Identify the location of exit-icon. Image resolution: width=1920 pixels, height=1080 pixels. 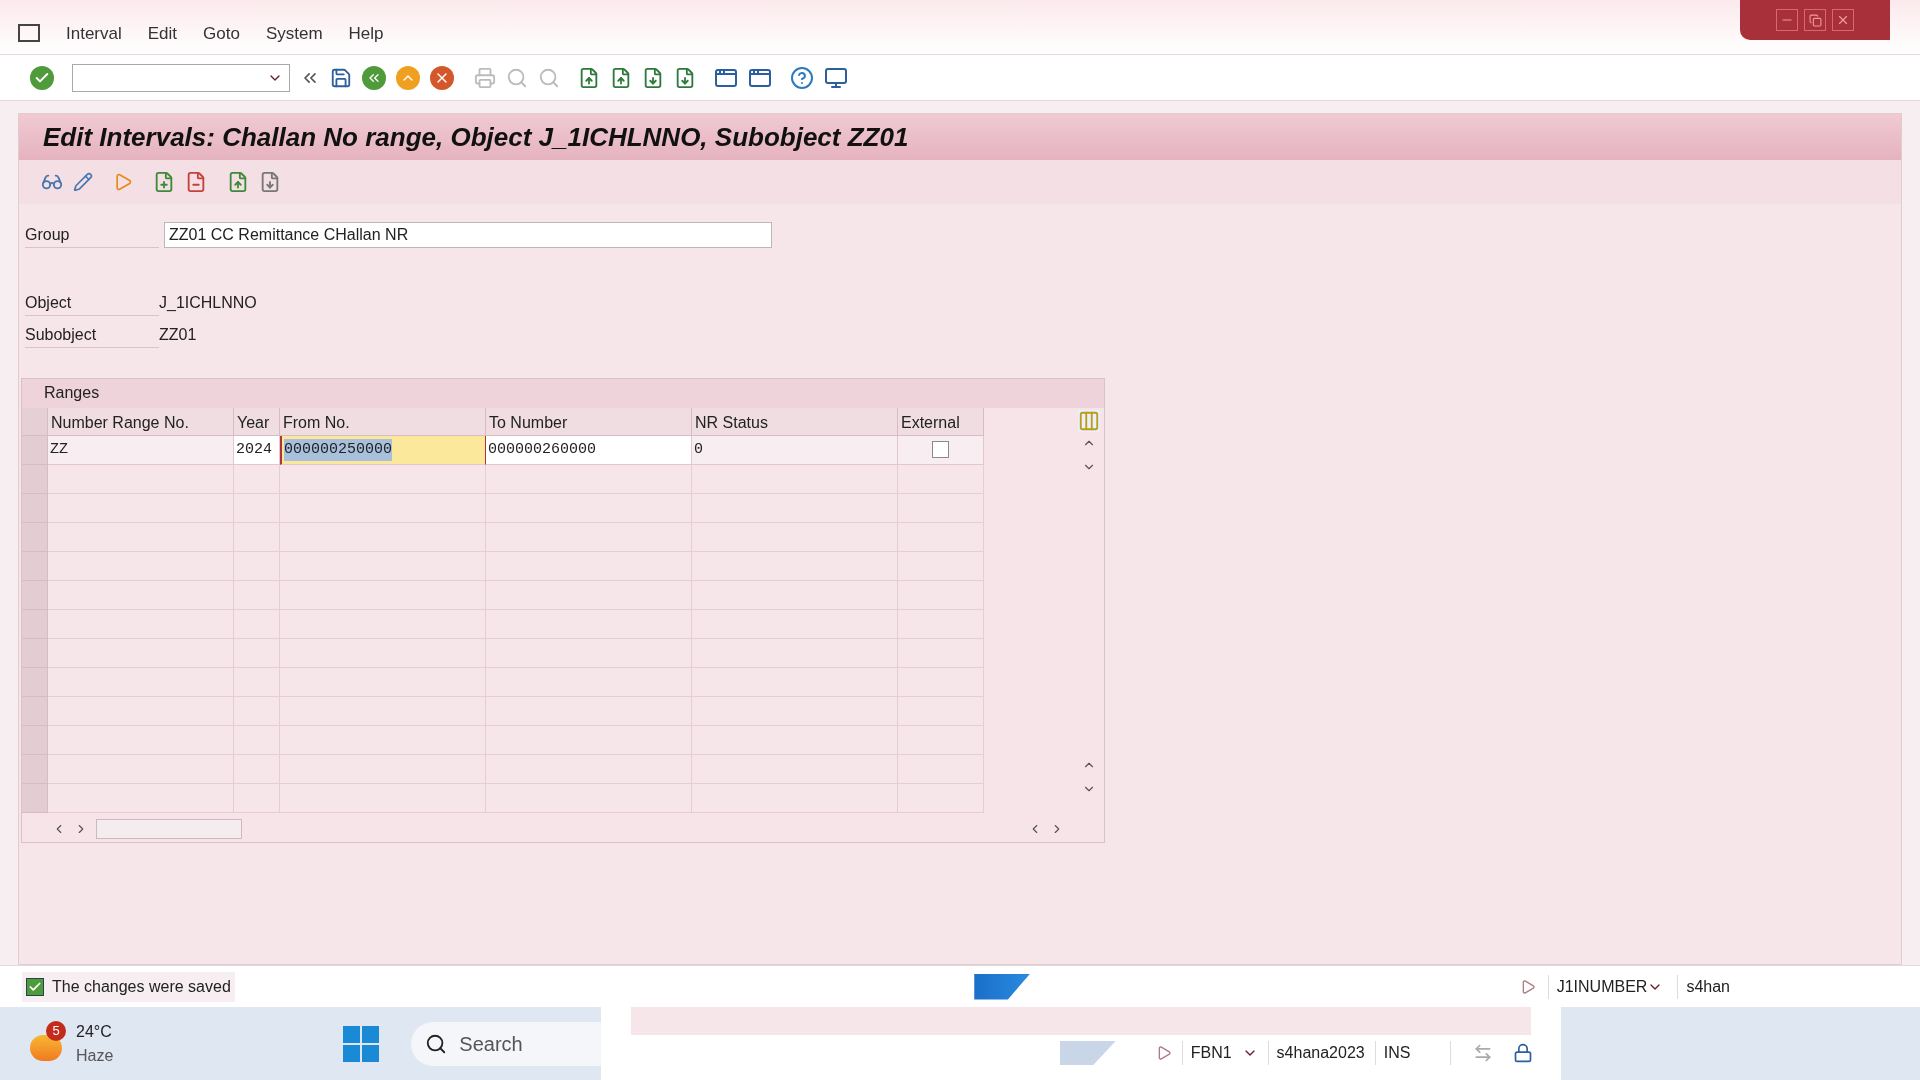
(408, 77).